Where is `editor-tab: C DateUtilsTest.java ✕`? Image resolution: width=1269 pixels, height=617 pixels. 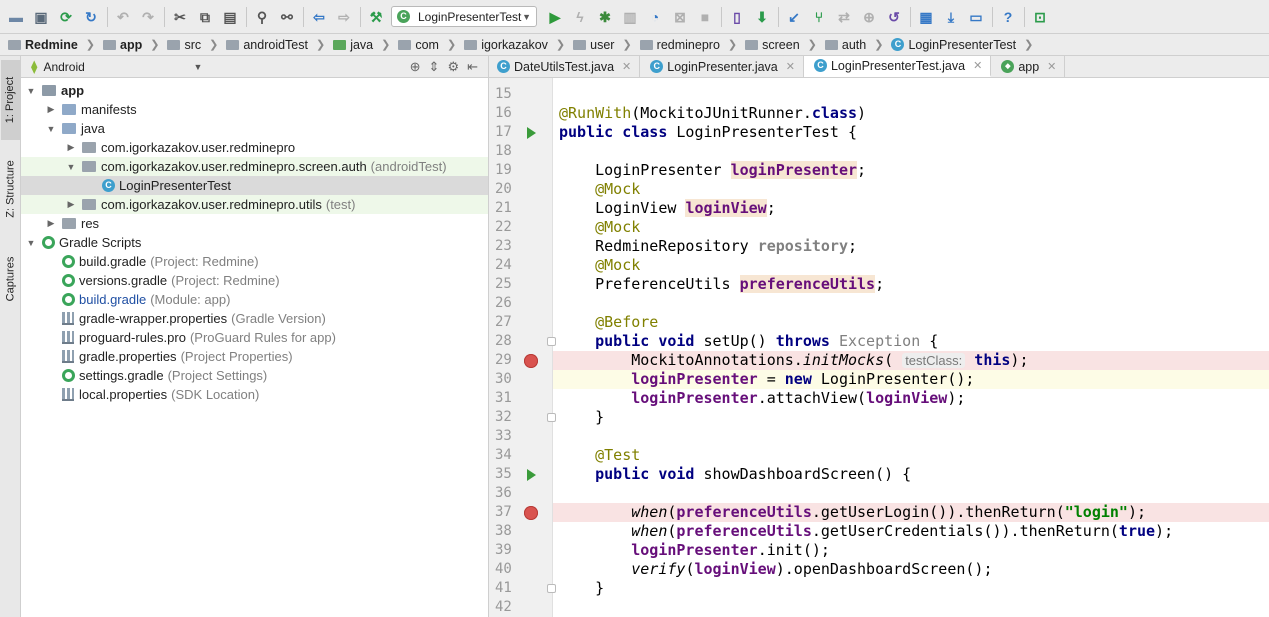 editor-tab: C DateUtilsTest.java ✕ is located at coordinates (565, 66).